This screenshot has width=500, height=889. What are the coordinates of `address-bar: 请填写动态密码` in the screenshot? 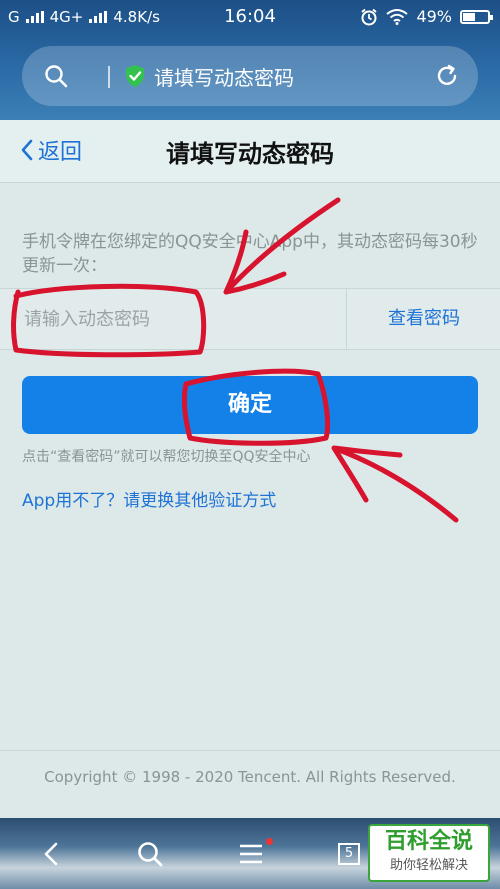 It's located at (250, 76).